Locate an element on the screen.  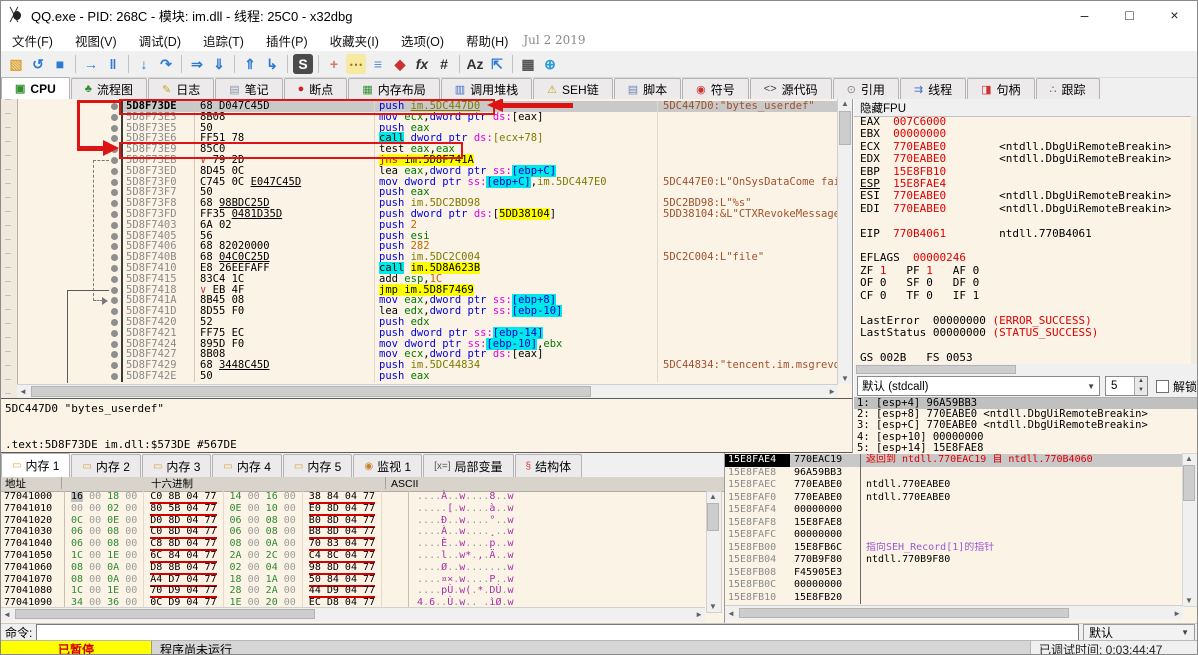
menu-help: 帮助(H) is located at coordinates (487, 40).